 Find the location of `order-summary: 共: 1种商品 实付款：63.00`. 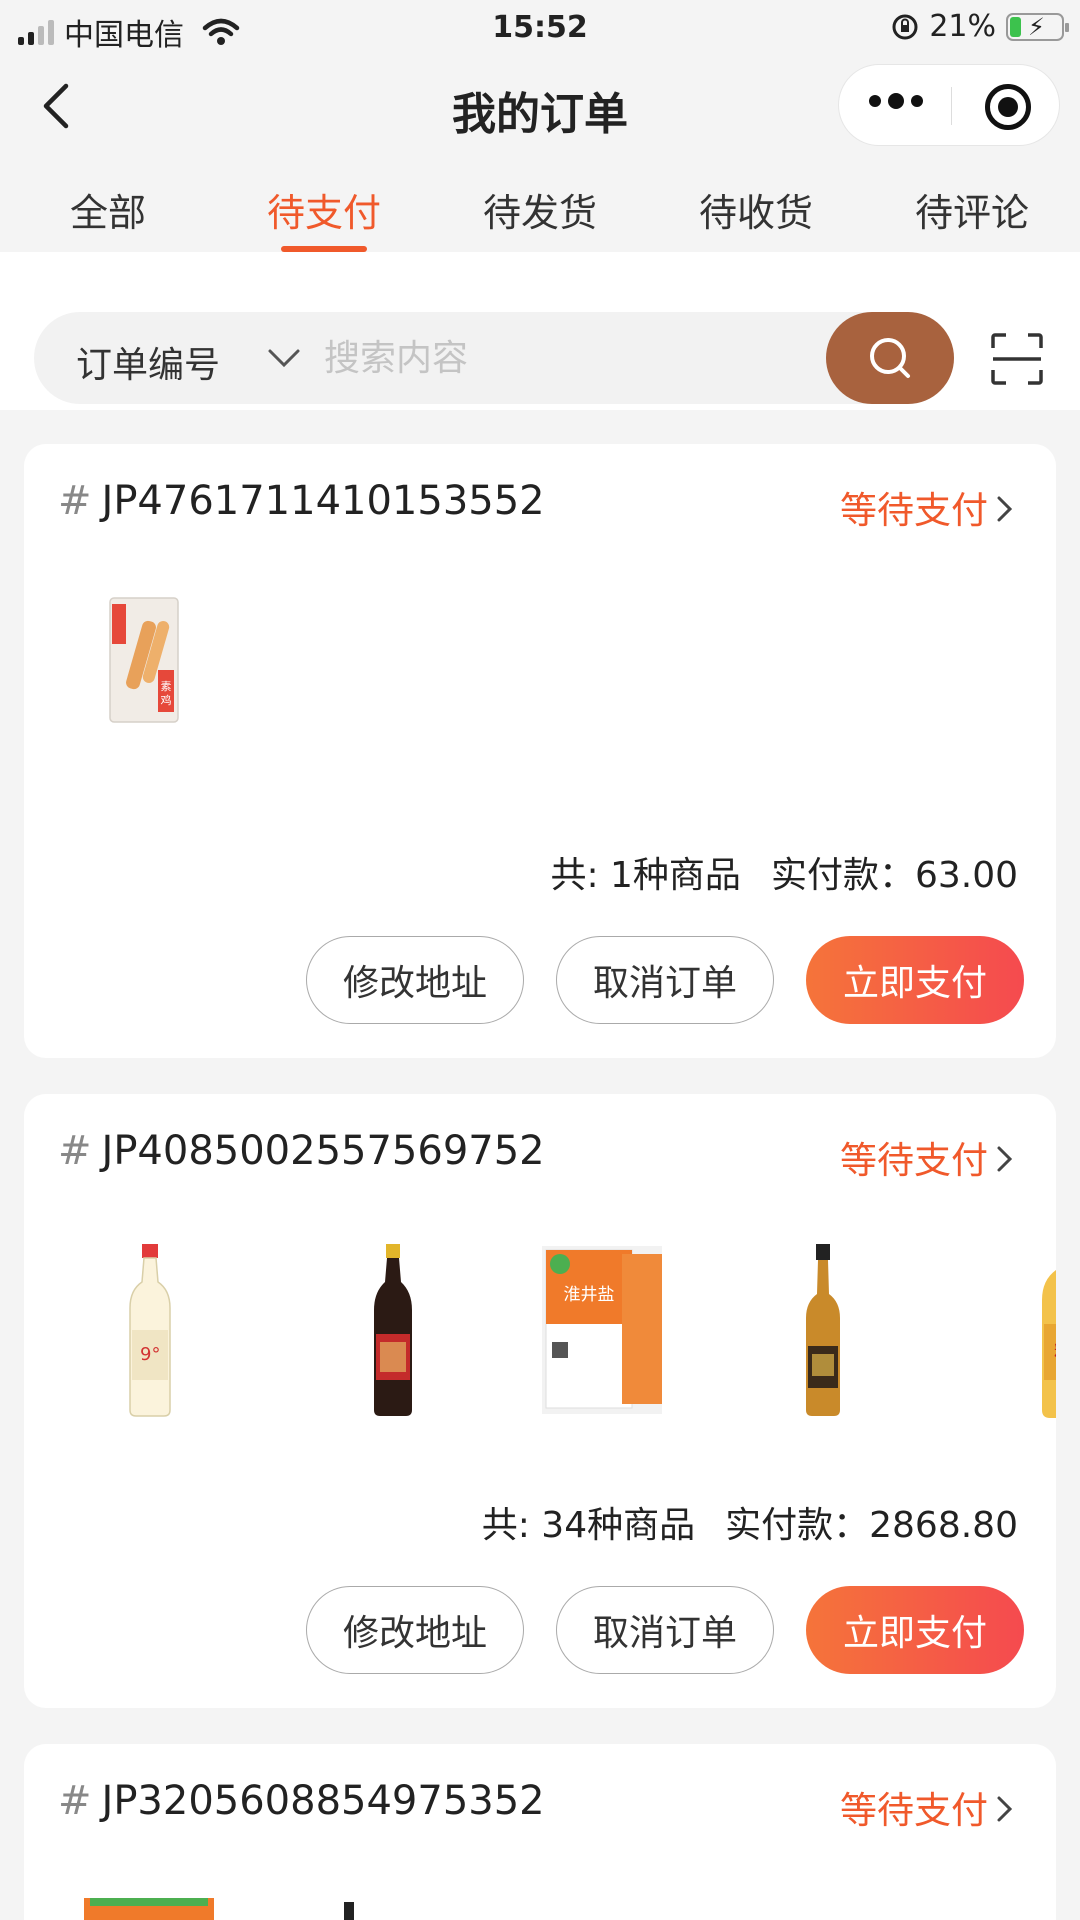

order-summary: 共: 1种商品 实付款：63.00 is located at coordinates (784, 872).